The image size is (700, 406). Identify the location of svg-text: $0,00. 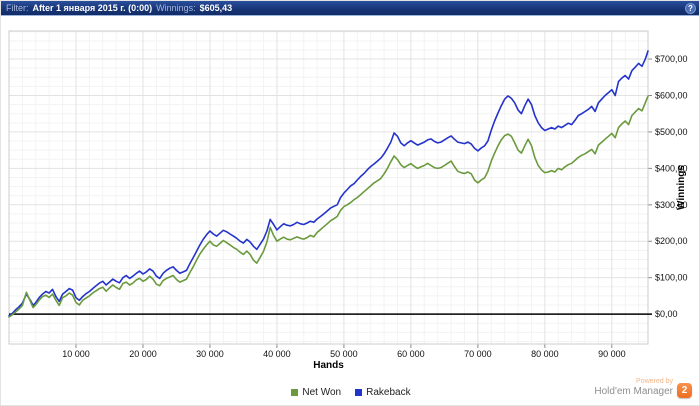
(666, 314).